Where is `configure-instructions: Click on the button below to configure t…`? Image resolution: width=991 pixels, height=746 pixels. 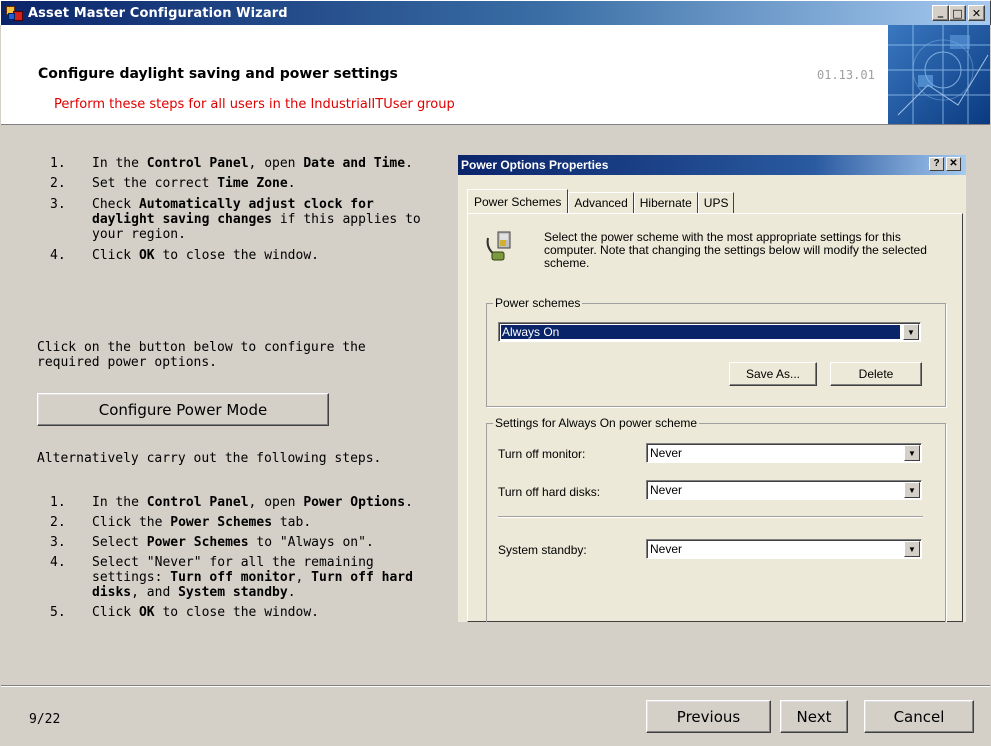 configure-instructions: Click on the button below to configure t… is located at coordinates (201, 355).